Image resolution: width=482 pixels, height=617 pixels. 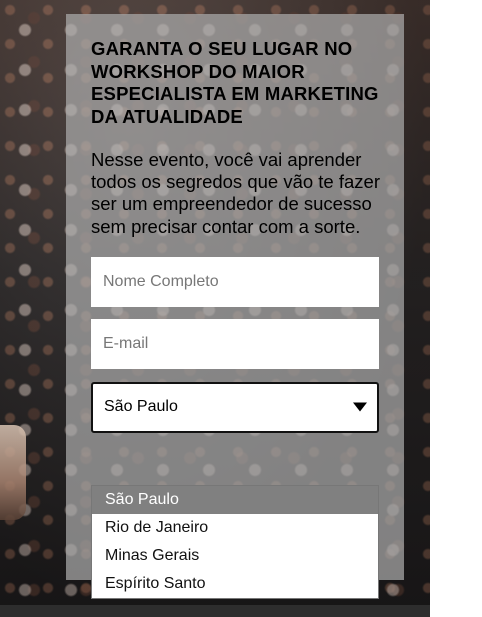 I want to click on state-select-value: São Paulo, so click(x=141, y=407).